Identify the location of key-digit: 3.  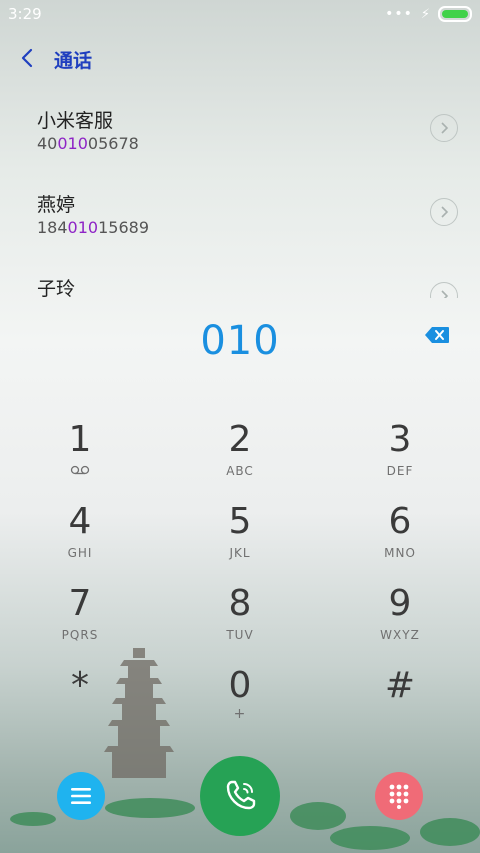
(400, 439).